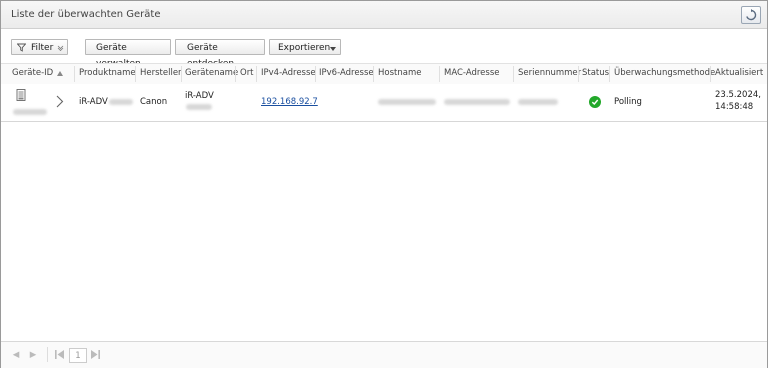  What do you see at coordinates (60, 73) in the screenshot?
I see `sort-ascending-icon` at bounding box center [60, 73].